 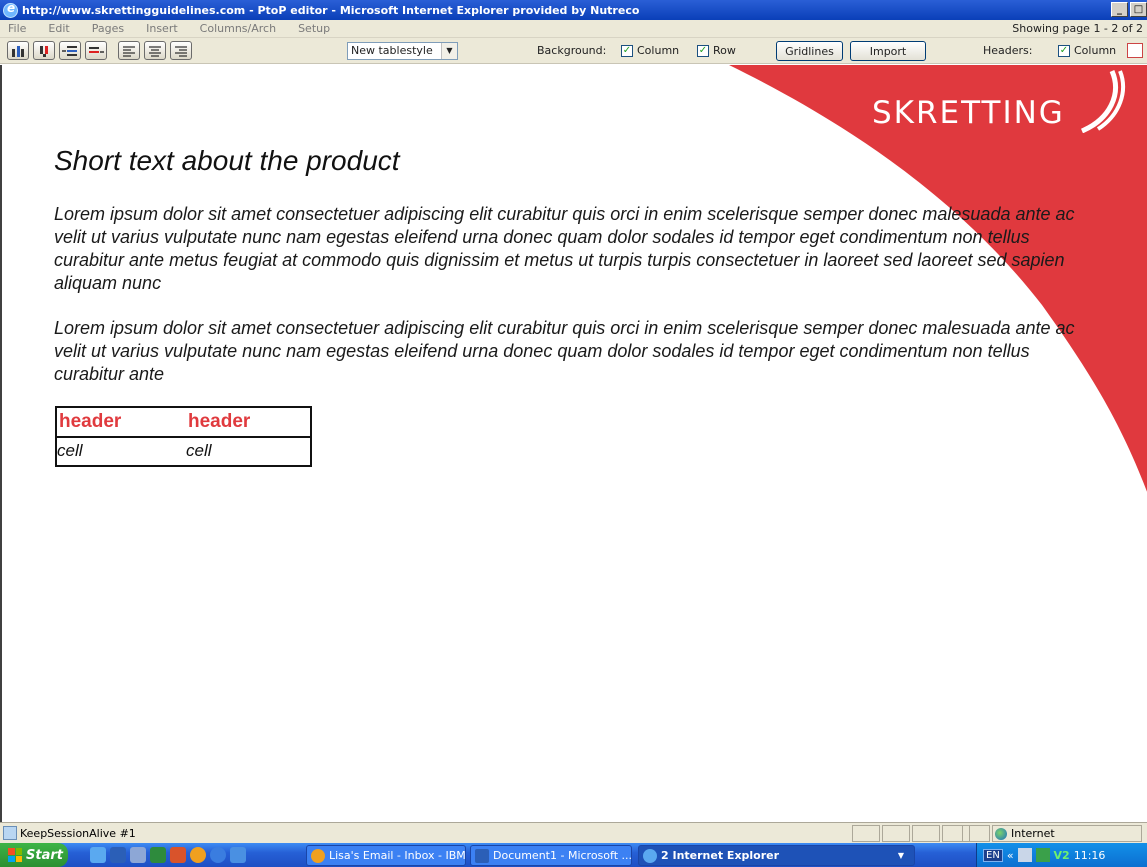 What do you see at coordinates (1010, 855) in the screenshot?
I see `show-hidden-icons-button: «` at bounding box center [1010, 855].